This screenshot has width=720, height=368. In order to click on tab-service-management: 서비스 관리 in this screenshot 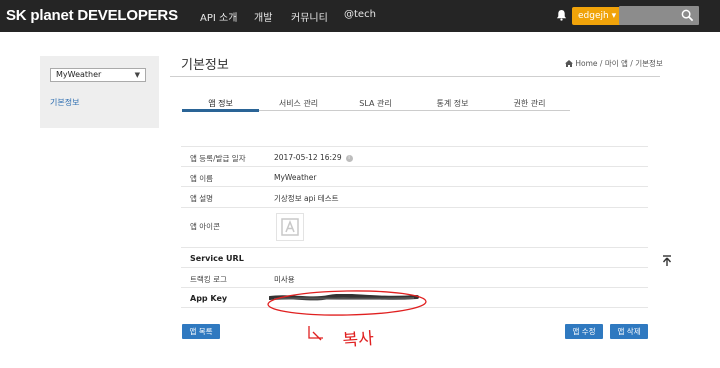, I will do `click(298, 106)`.